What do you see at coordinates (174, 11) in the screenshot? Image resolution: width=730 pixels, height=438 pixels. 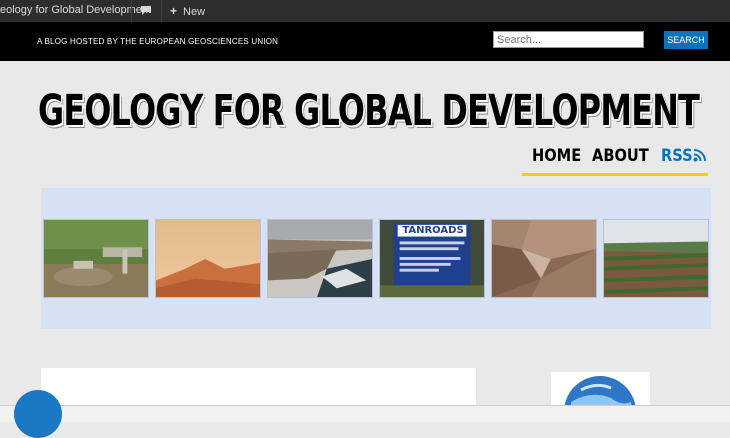 I see `plus-icon: +` at bounding box center [174, 11].